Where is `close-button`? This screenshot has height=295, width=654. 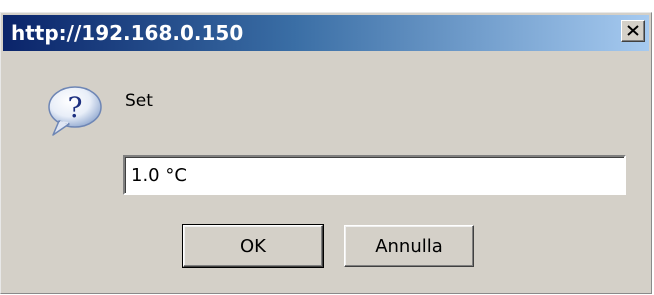
close-button is located at coordinates (633, 31).